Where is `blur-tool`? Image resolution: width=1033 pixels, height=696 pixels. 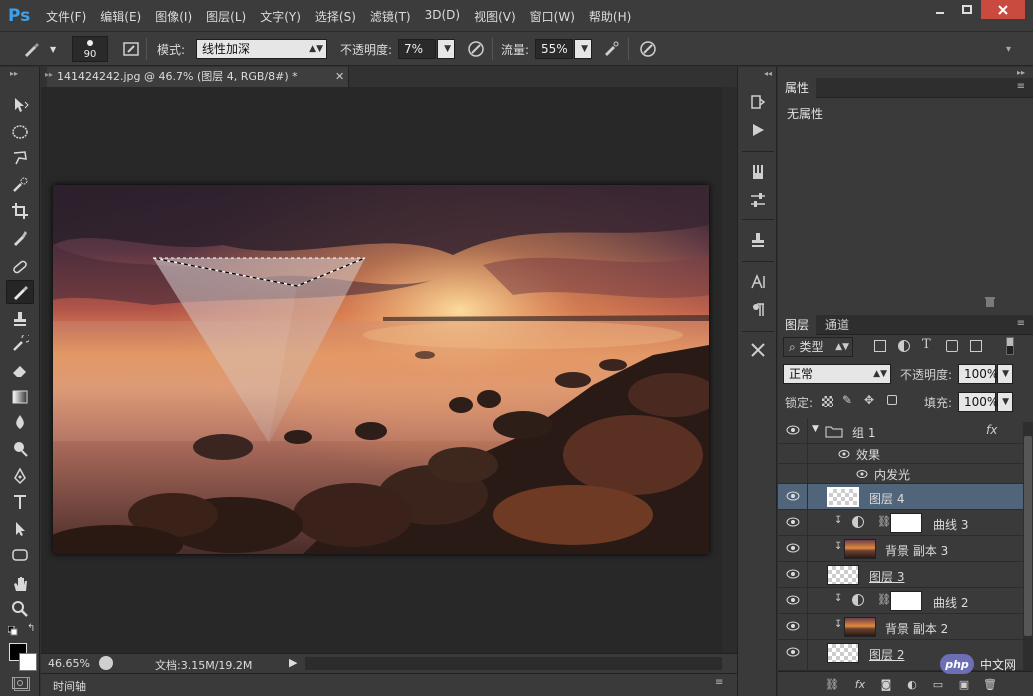 blur-tool is located at coordinates (20, 422).